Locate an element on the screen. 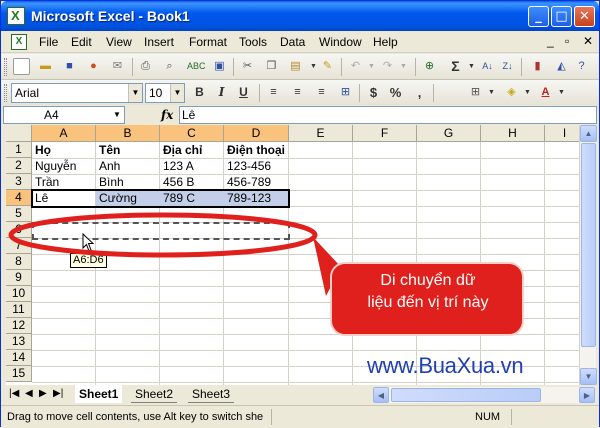  name-box: A4 ▼ is located at coordinates (64, 115).